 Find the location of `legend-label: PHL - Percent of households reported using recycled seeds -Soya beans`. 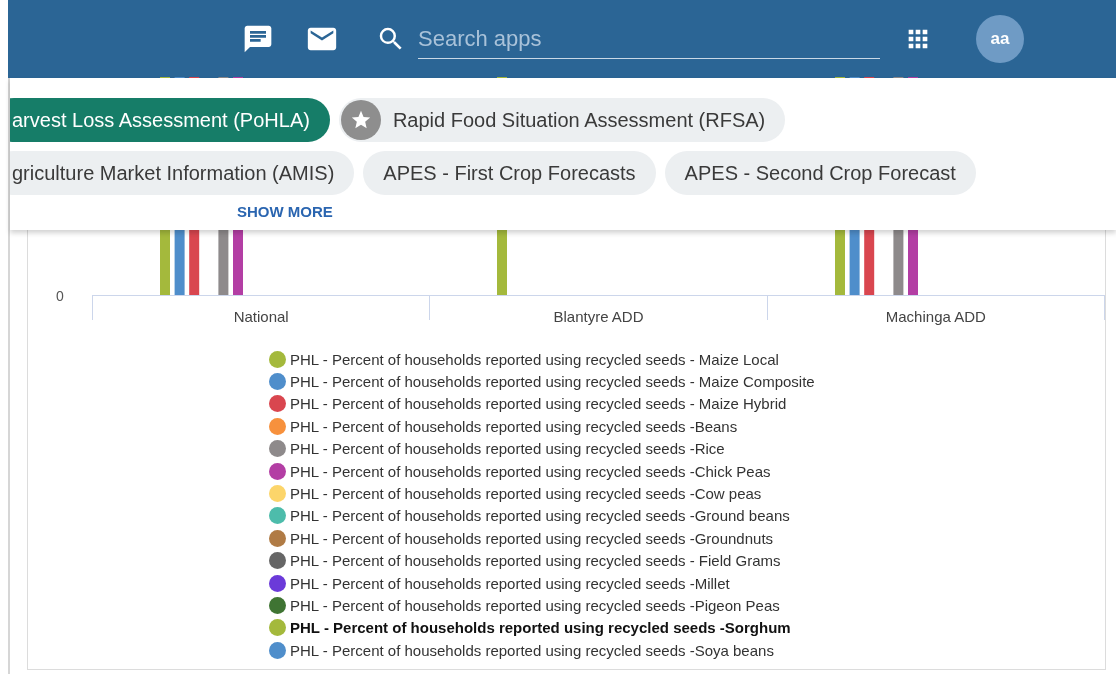

legend-label: PHL - Percent of households reported using recycled seeds -Soya beans is located at coordinates (532, 650).